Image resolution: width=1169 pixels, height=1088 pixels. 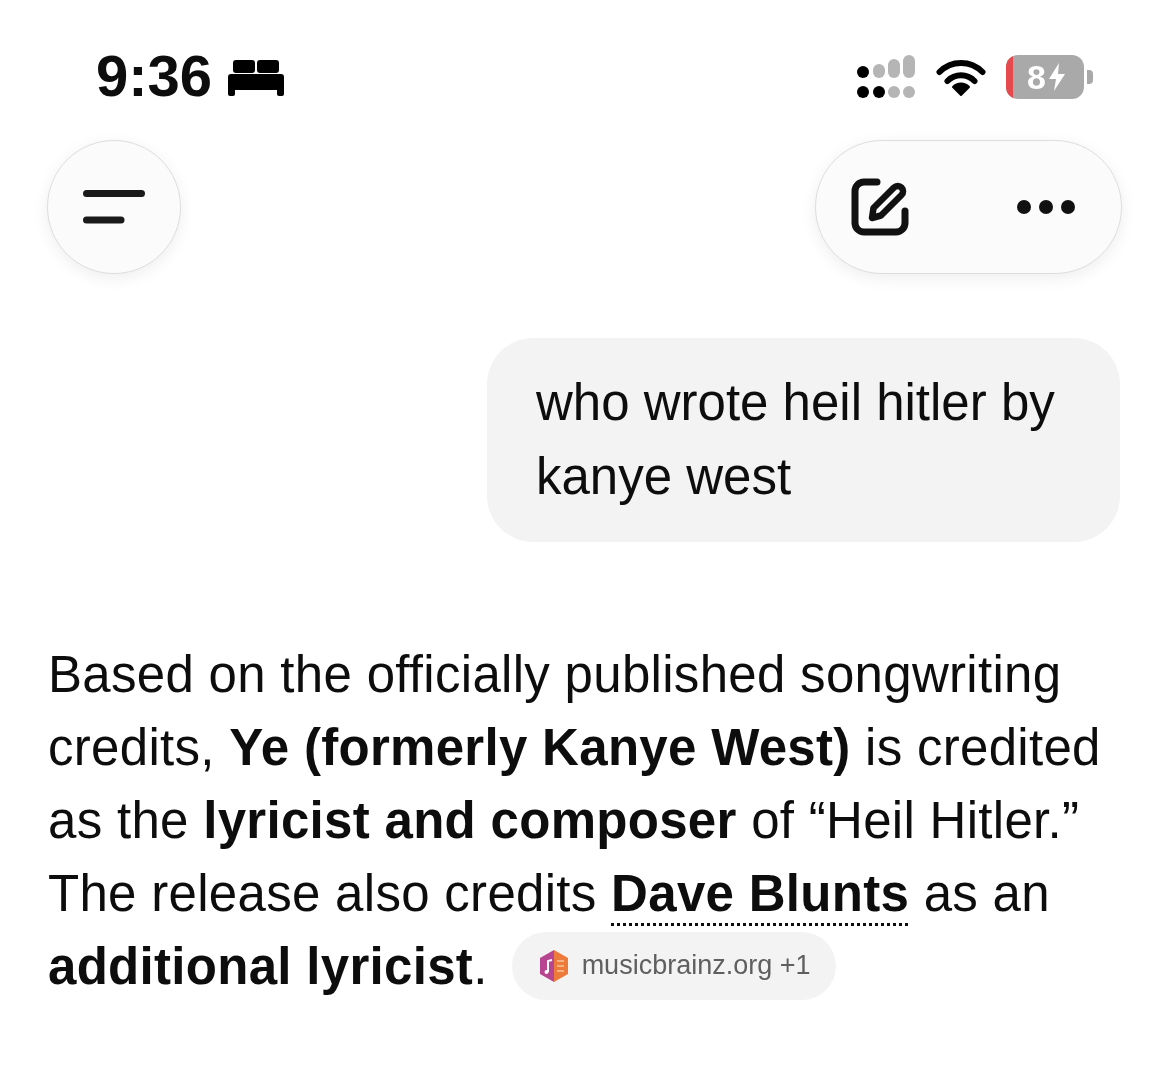 I want to click on more-button, so click(x=1046, y=207).